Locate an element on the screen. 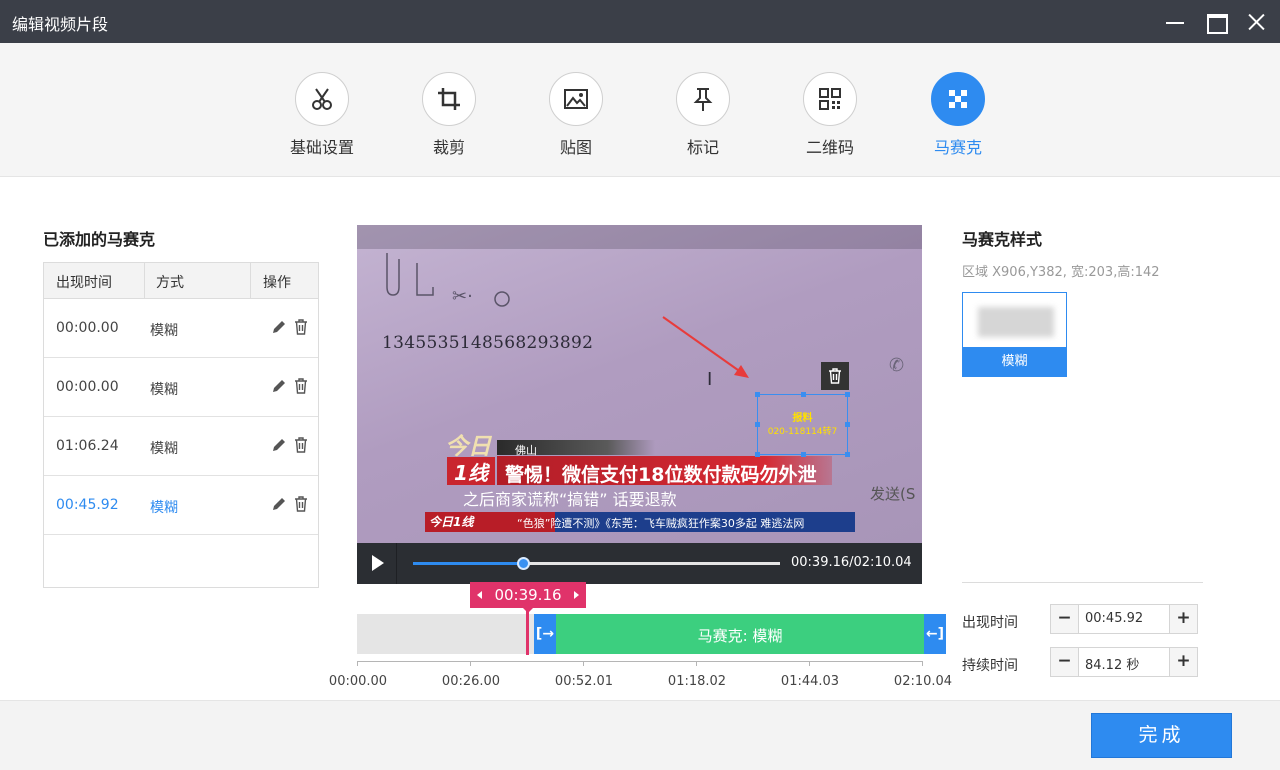  delete-selection-button is located at coordinates (835, 376).